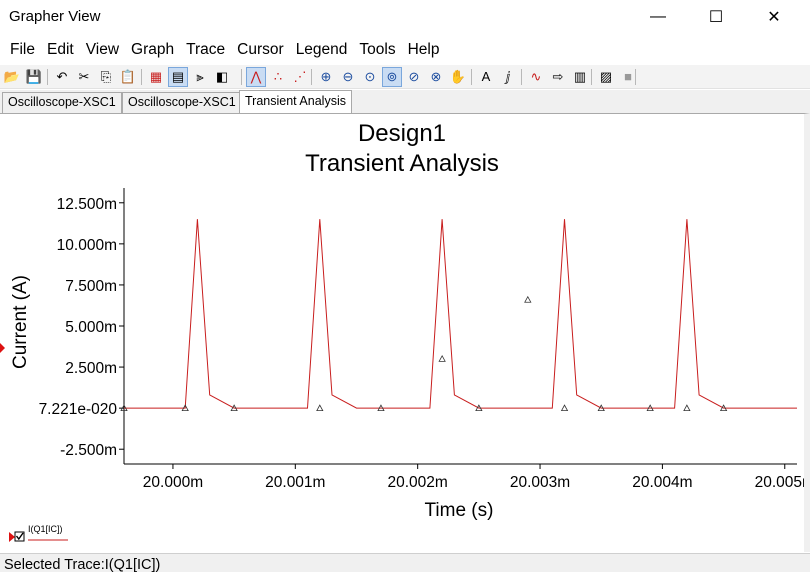 The image size is (810, 572). I want to click on chart-subtitle: Transient Analysis, so click(402, 163).